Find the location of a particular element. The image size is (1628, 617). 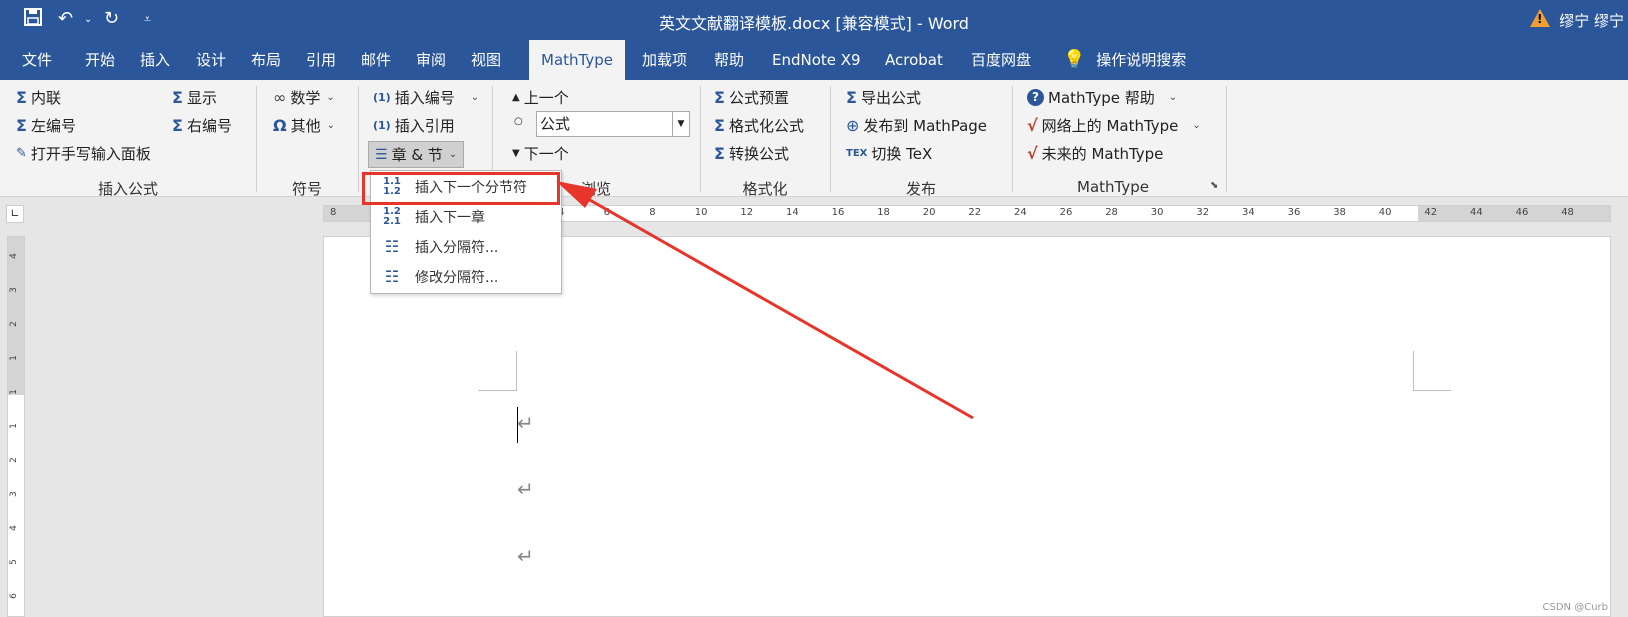

annotation-arrow is located at coordinates (765, 300).